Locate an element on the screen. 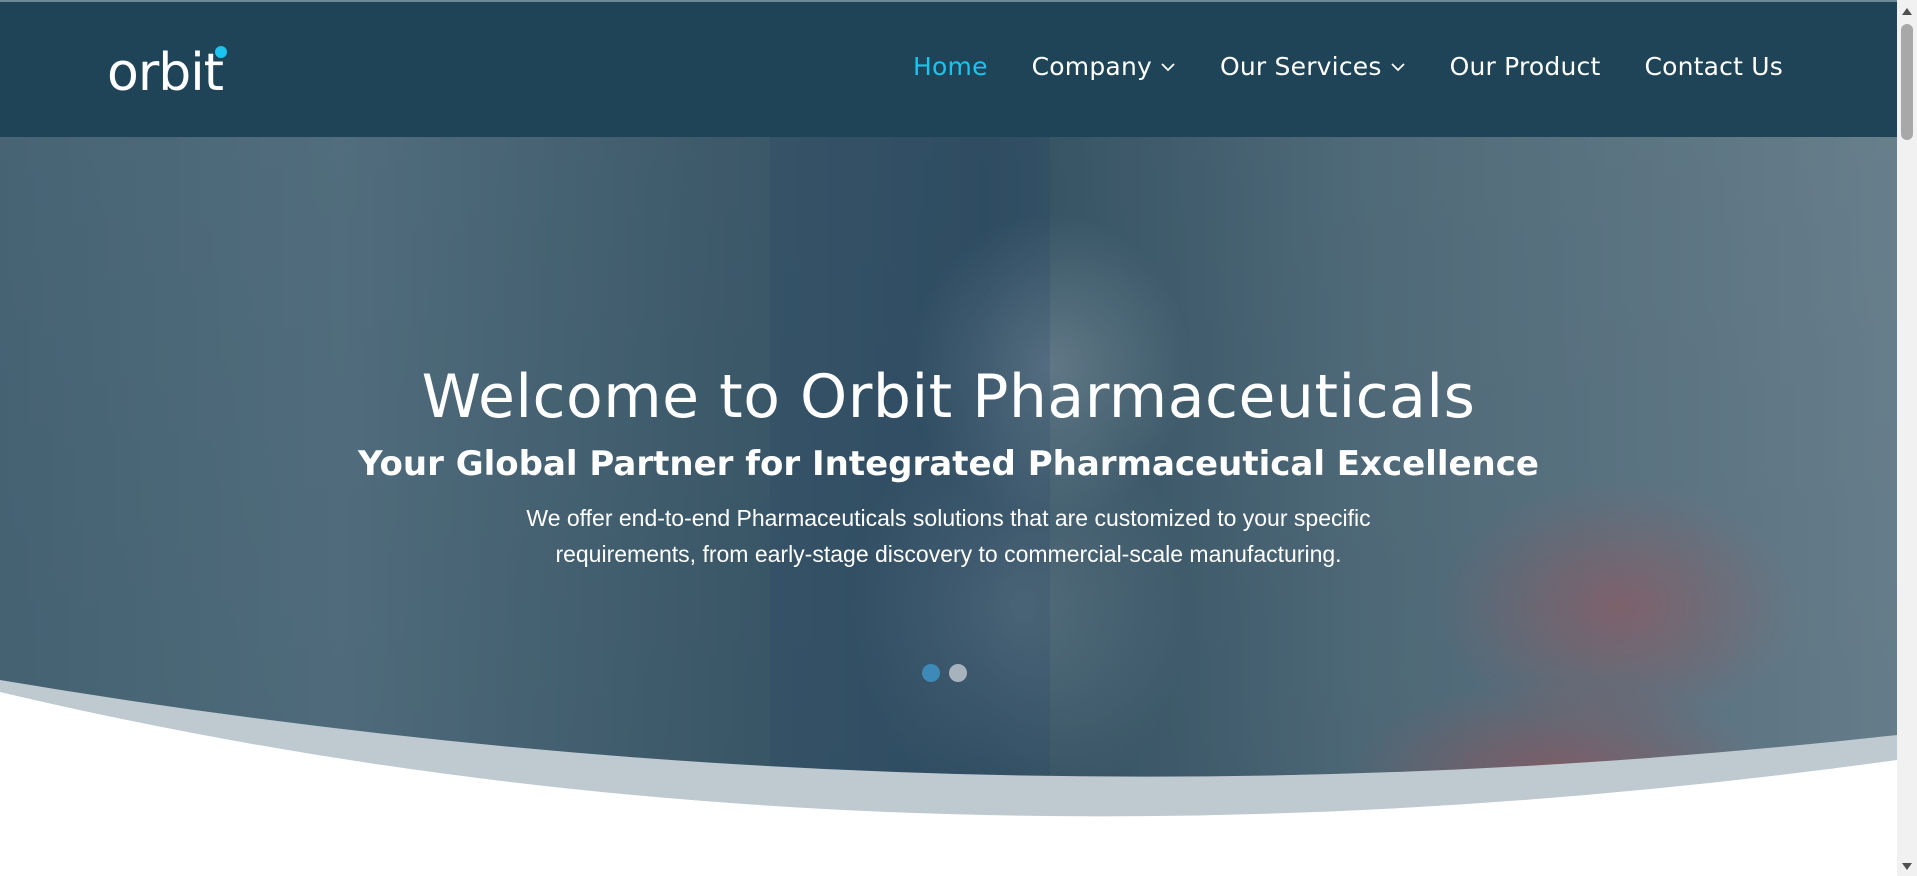 The image size is (1917, 876). logo-text: orbit is located at coordinates (165, 72).